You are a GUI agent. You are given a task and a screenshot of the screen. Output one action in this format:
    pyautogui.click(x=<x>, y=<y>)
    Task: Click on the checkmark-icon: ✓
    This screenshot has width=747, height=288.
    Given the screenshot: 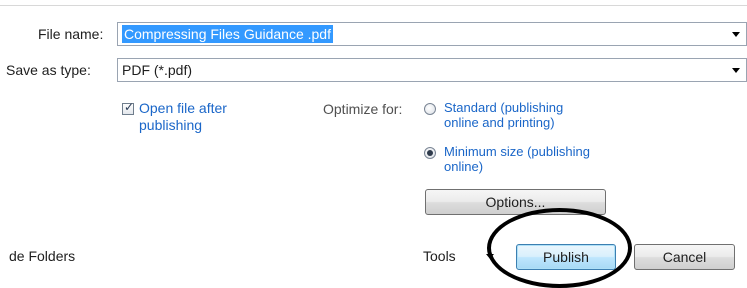 What is the action you would take?
    pyautogui.click(x=129, y=107)
    